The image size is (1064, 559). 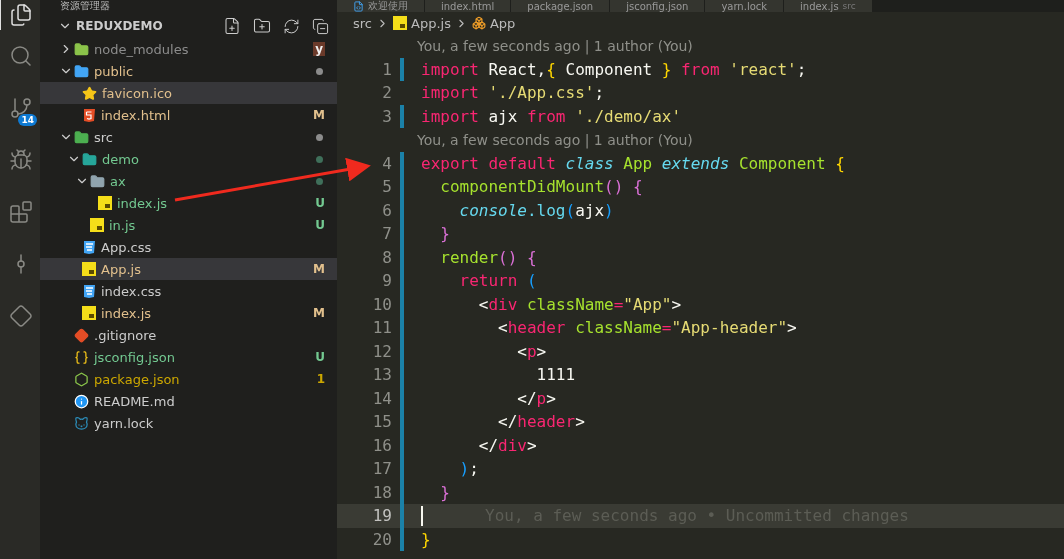 What do you see at coordinates (27, 120) in the screenshot?
I see `count-badge: 14` at bounding box center [27, 120].